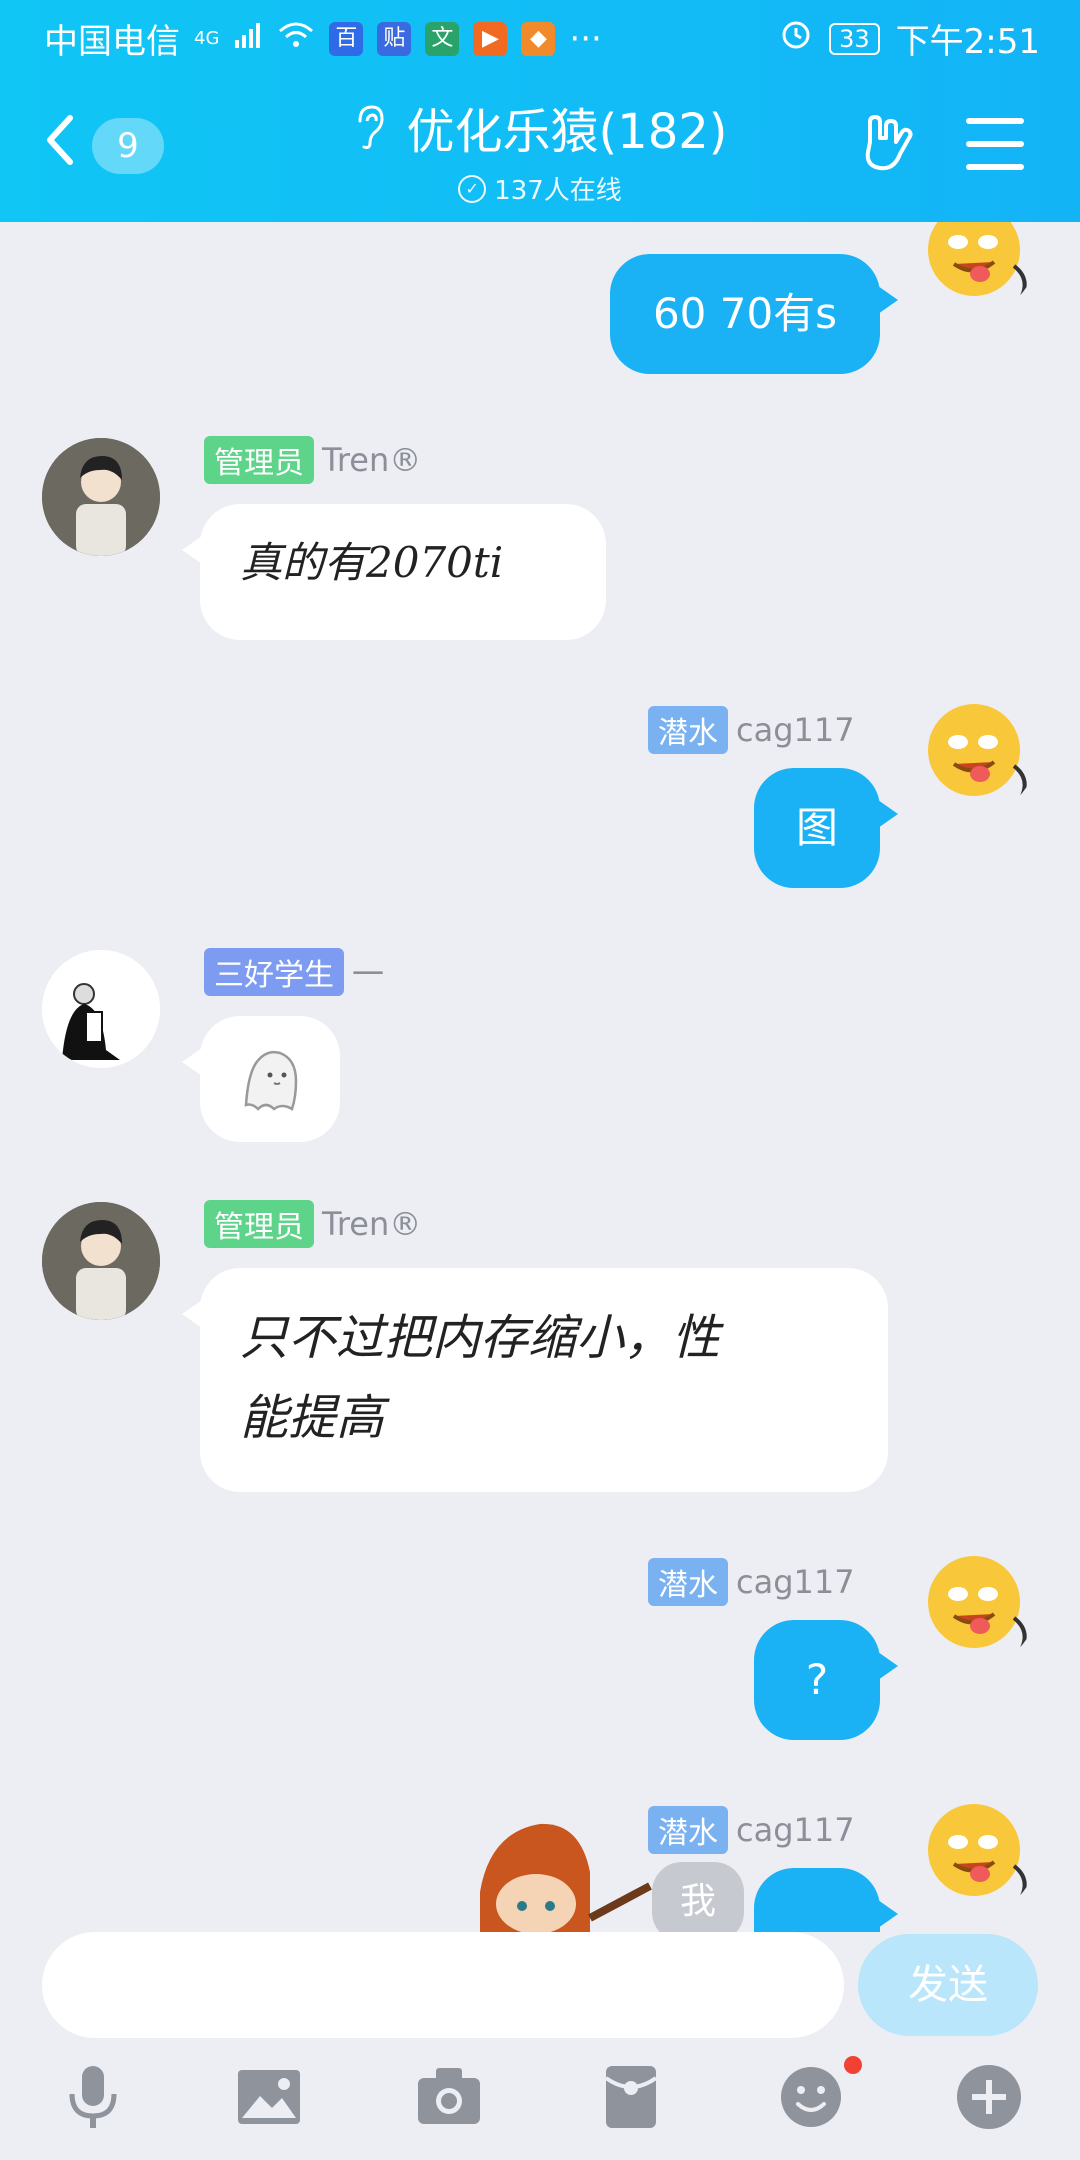 The height and width of the screenshot is (2160, 1080). What do you see at coordinates (112, 42) in the screenshot?
I see `carrier-label: 中国电信` at bounding box center [112, 42].